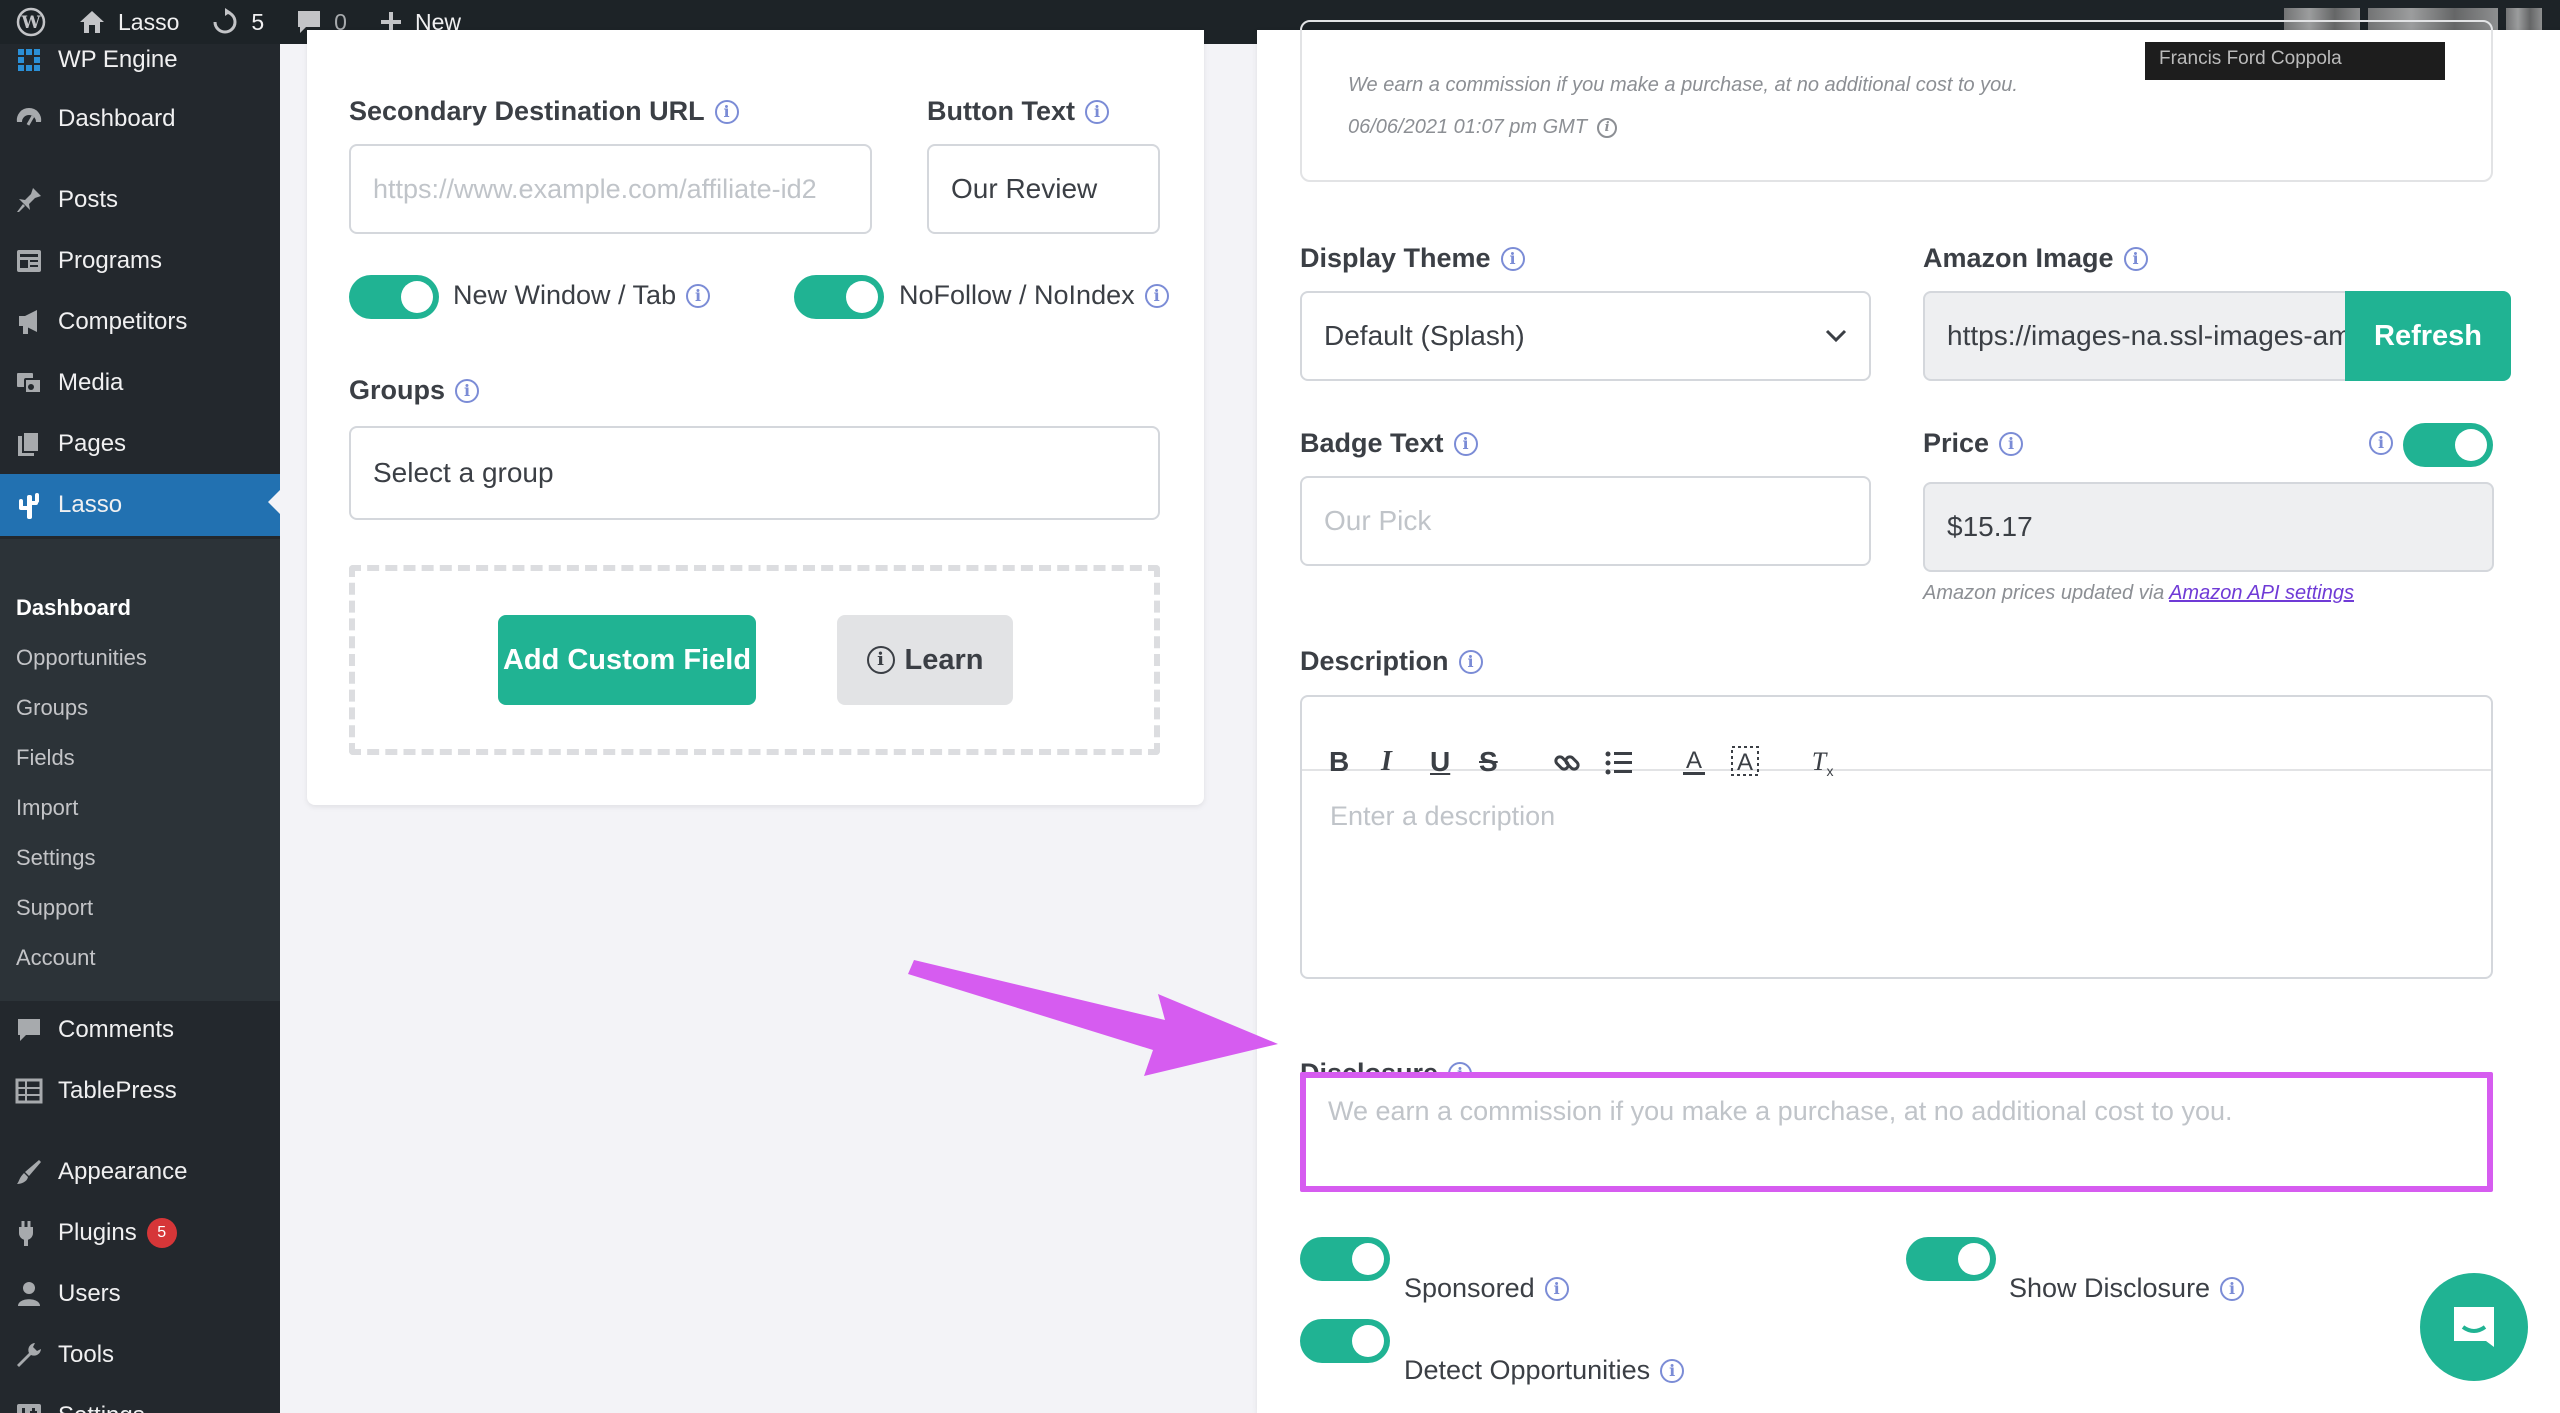 This screenshot has height=1413, width=2560. Describe the element at coordinates (627, 660) in the screenshot. I see `add-custom-field-button: Add Custom Field` at that location.